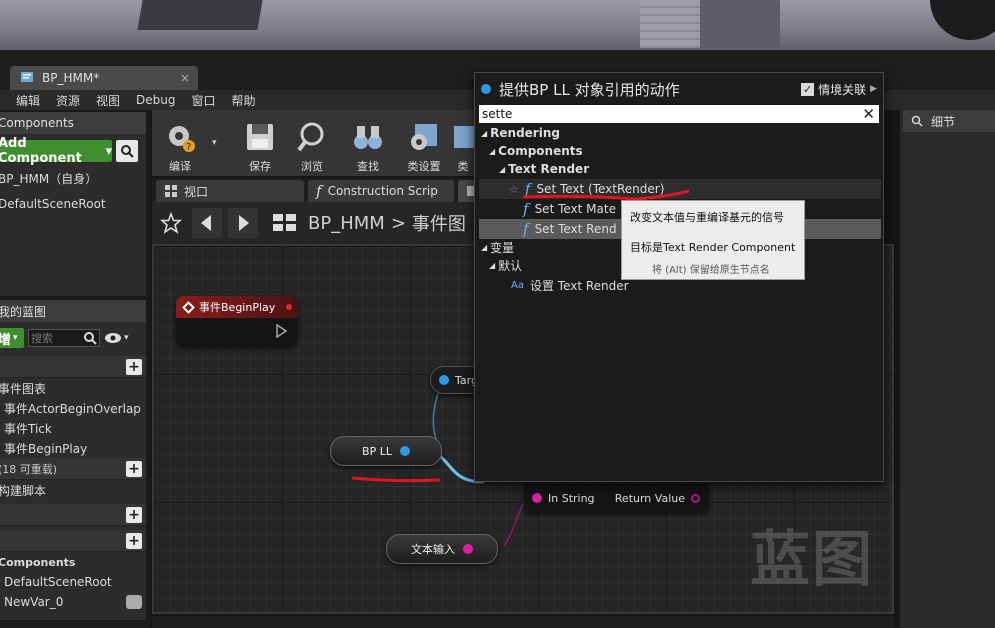 The image size is (995, 628). I want to click on browse-button: 浏览, so click(312, 144).